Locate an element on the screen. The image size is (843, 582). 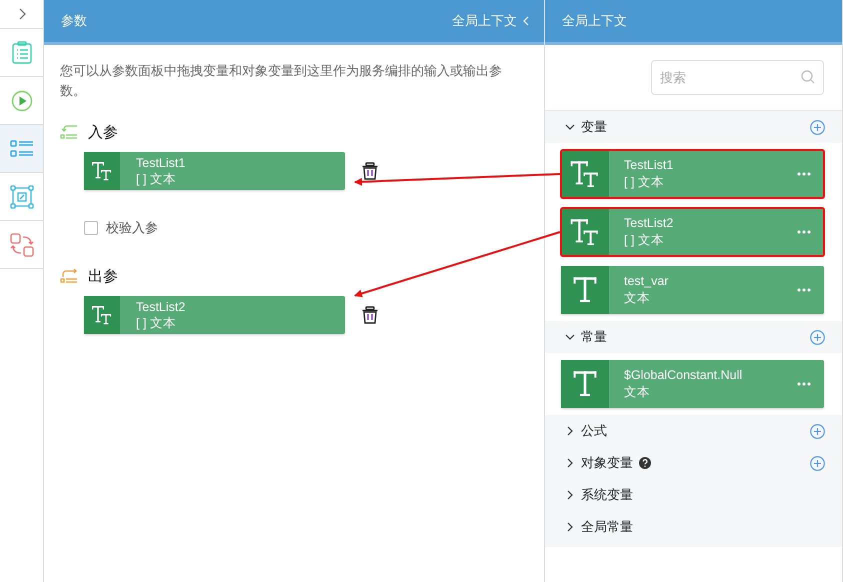
variable-name: TestList1 is located at coordinates (649, 165).